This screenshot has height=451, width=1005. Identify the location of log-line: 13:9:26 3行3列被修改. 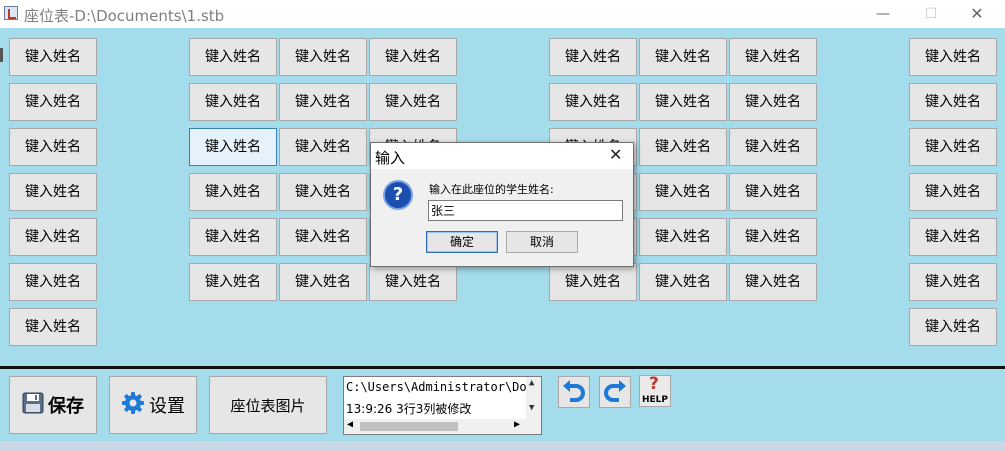
(409, 409).